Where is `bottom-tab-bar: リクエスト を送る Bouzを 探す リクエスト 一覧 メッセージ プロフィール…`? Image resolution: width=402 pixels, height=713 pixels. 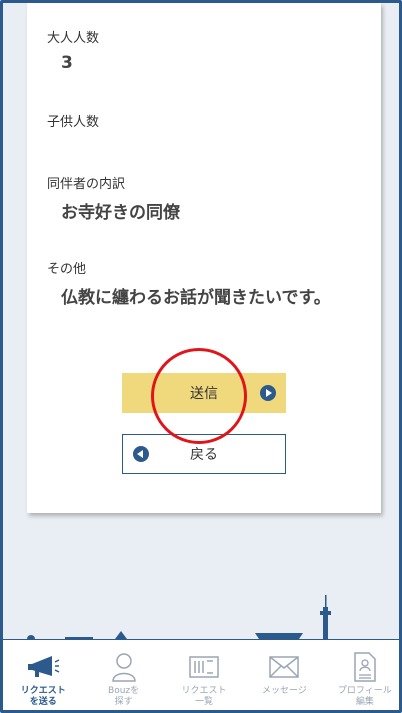 bottom-tab-bar: リクエスト を送る Bouzを 探す リクエスト 一覧 メッセージ プロフィール… is located at coordinates (201, 675).